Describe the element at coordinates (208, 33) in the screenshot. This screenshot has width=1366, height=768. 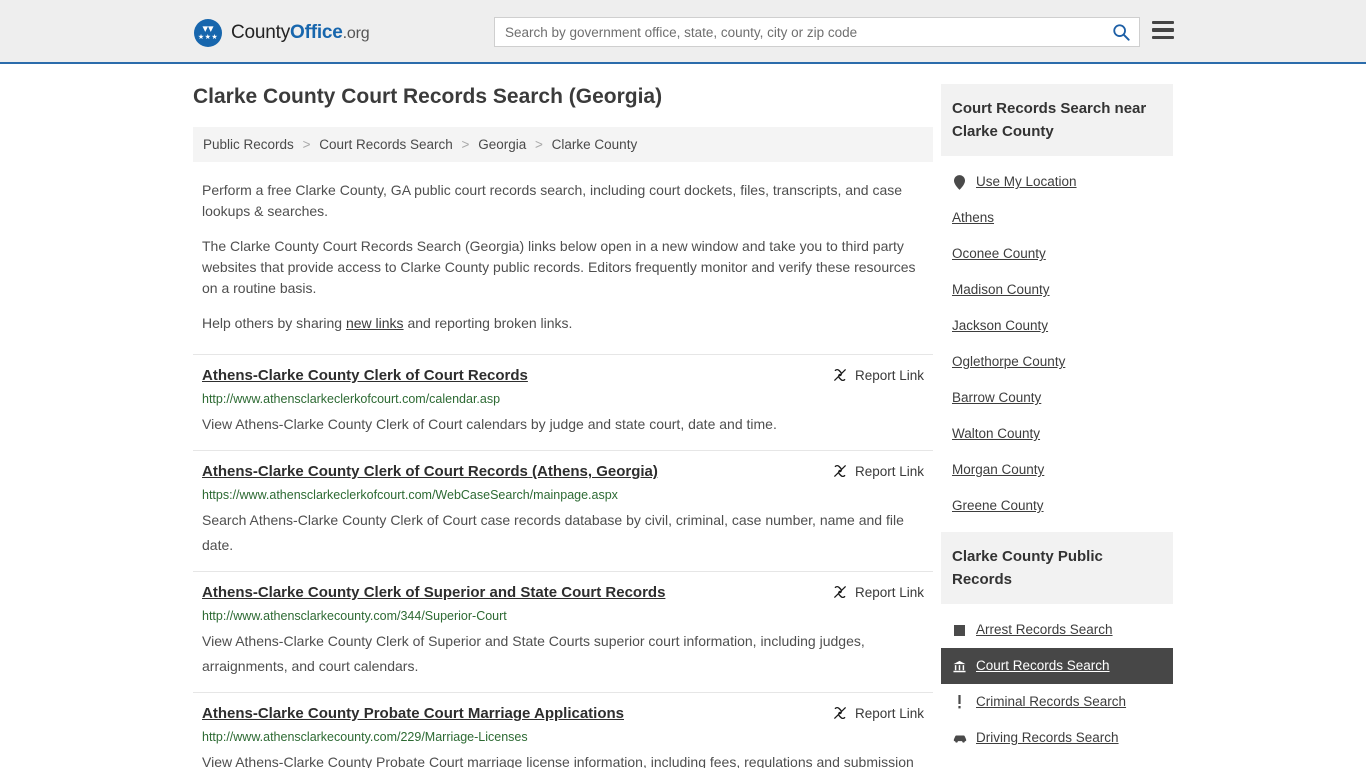
I see `eagle-stars-seal-icon: ▾▾ ★★★` at that location.